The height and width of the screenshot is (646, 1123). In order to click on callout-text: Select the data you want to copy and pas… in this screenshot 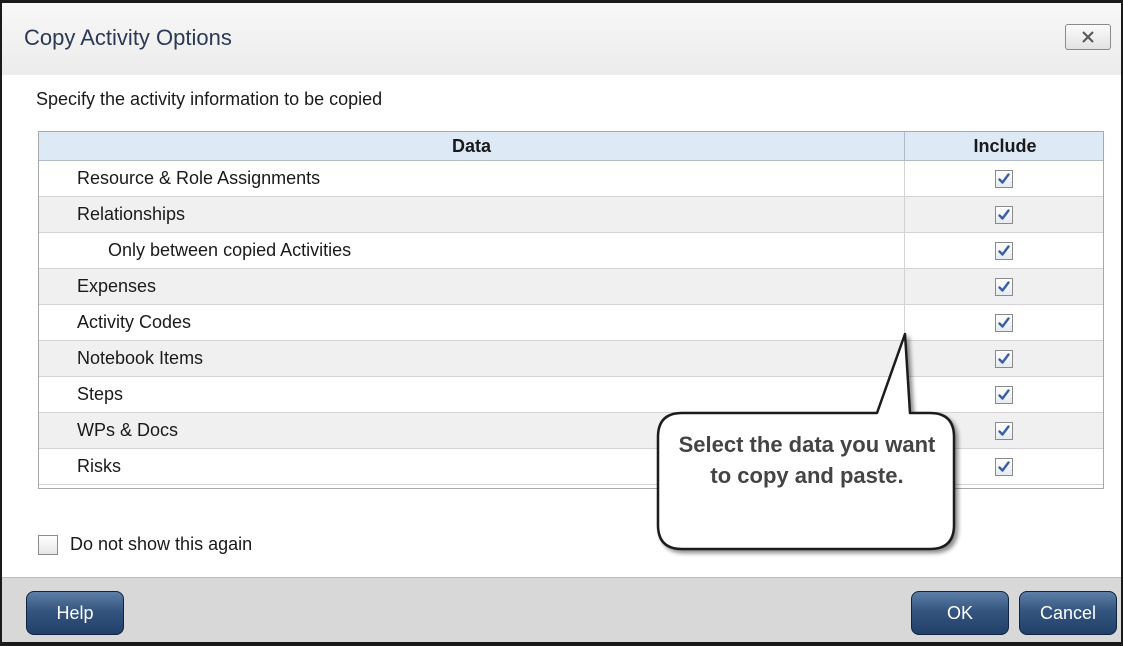, I will do `click(807, 460)`.